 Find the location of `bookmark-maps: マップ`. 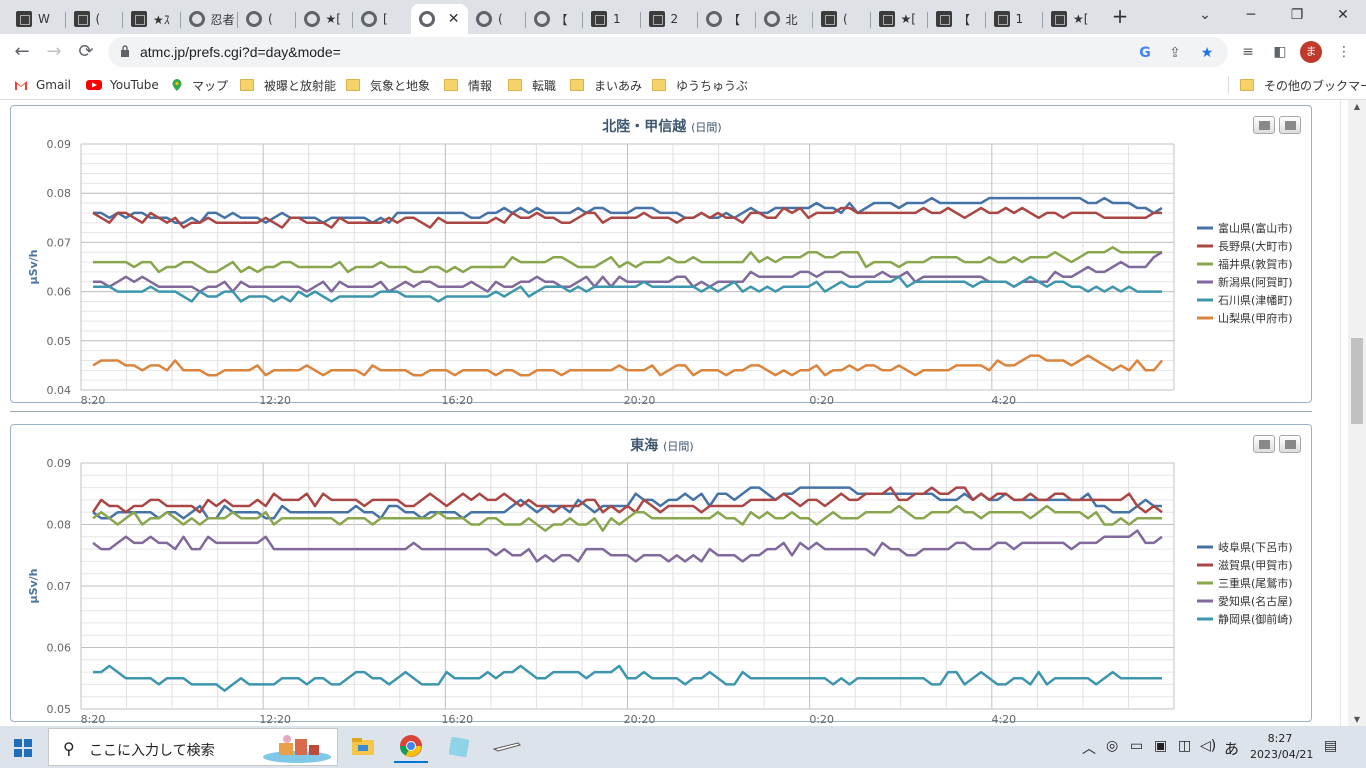

bookmark-maps: マップ is located at coordinates (199, 85).